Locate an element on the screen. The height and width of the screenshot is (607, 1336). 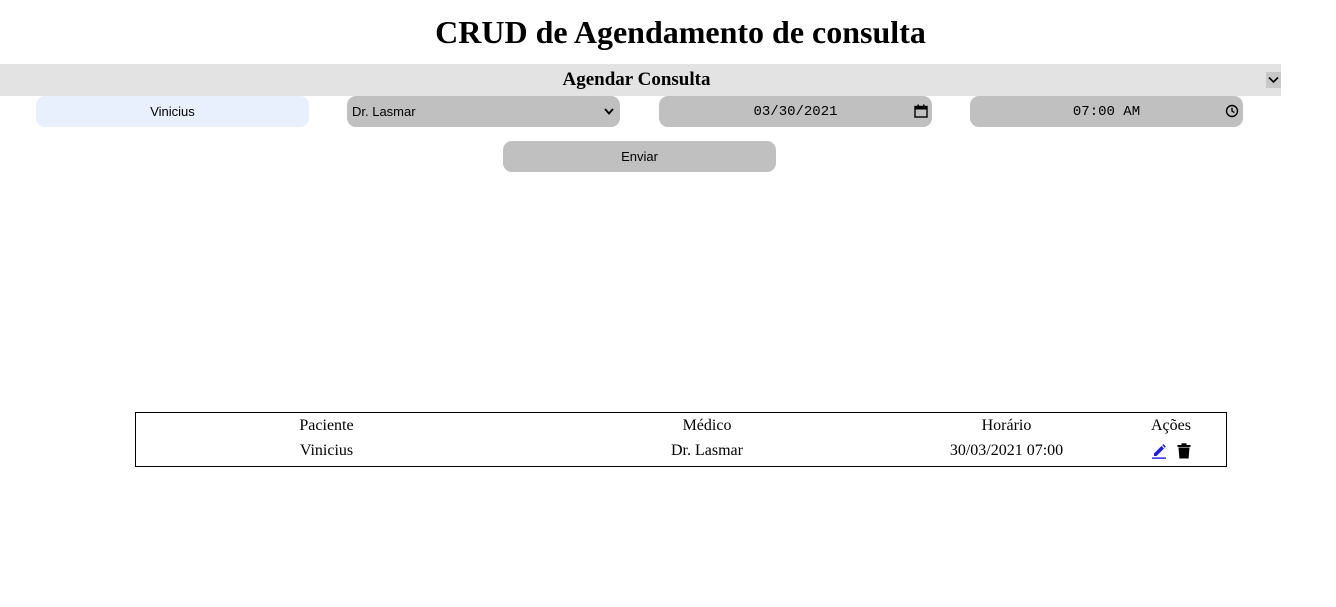
form-section-header: Agendar Consulta is located at coordinates (640, 80).